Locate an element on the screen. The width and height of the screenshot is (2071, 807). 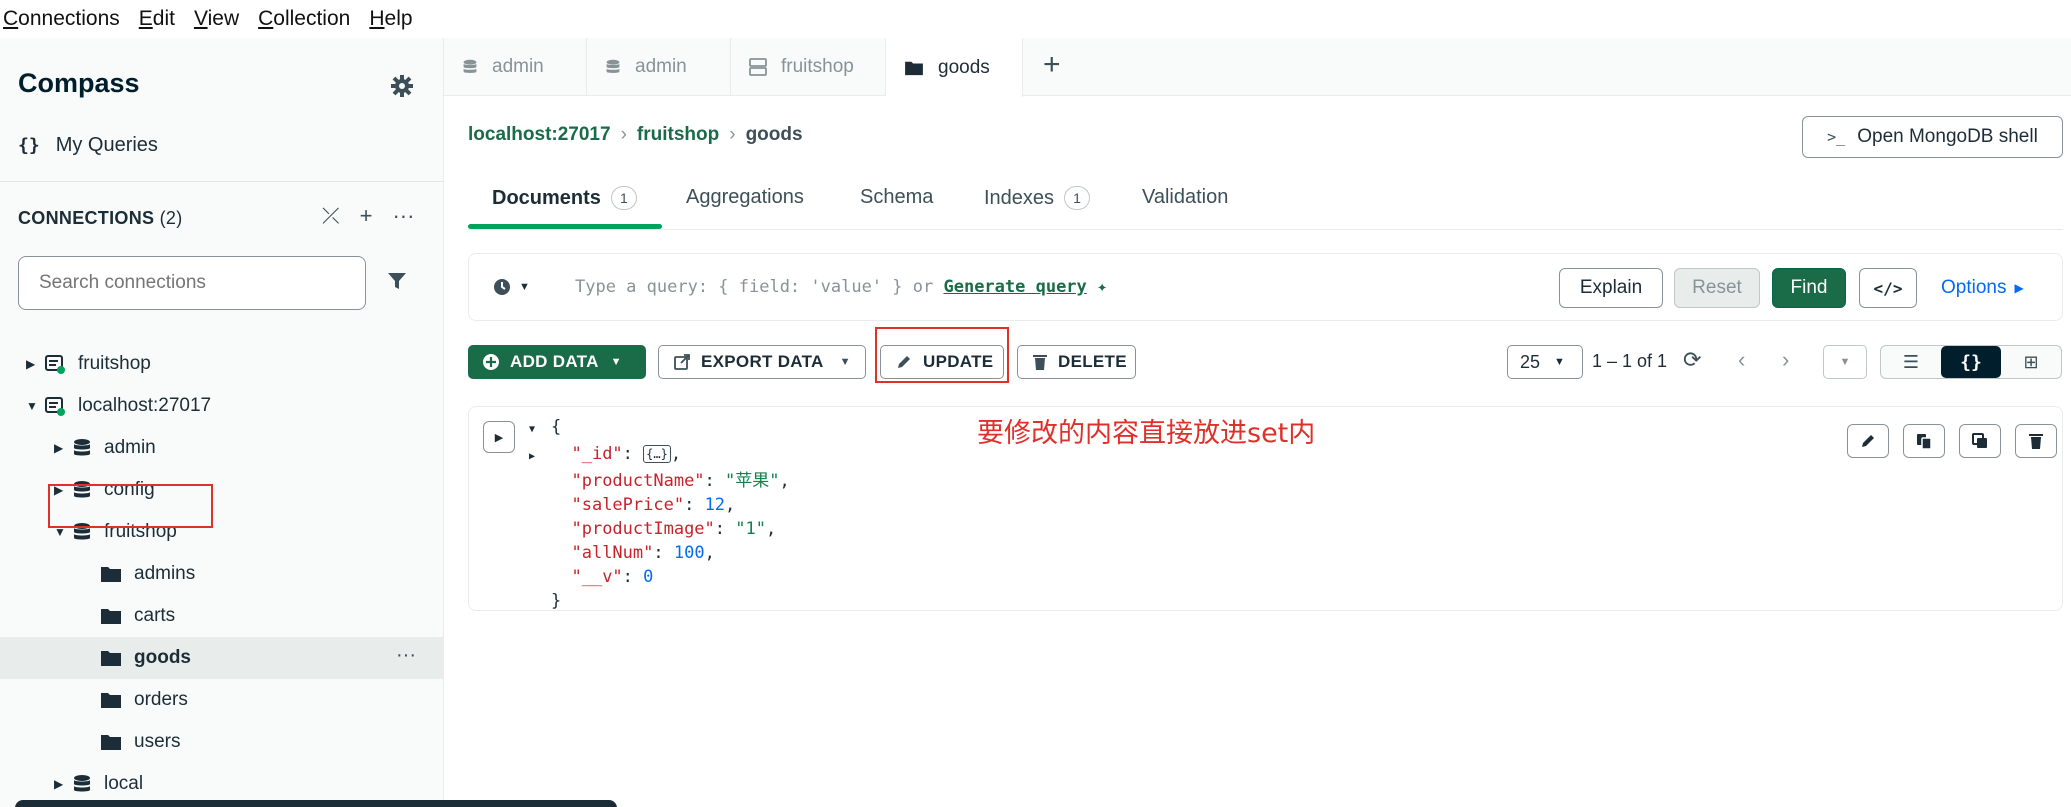
menu-edit: Edit is located at coordinates (157, 19).